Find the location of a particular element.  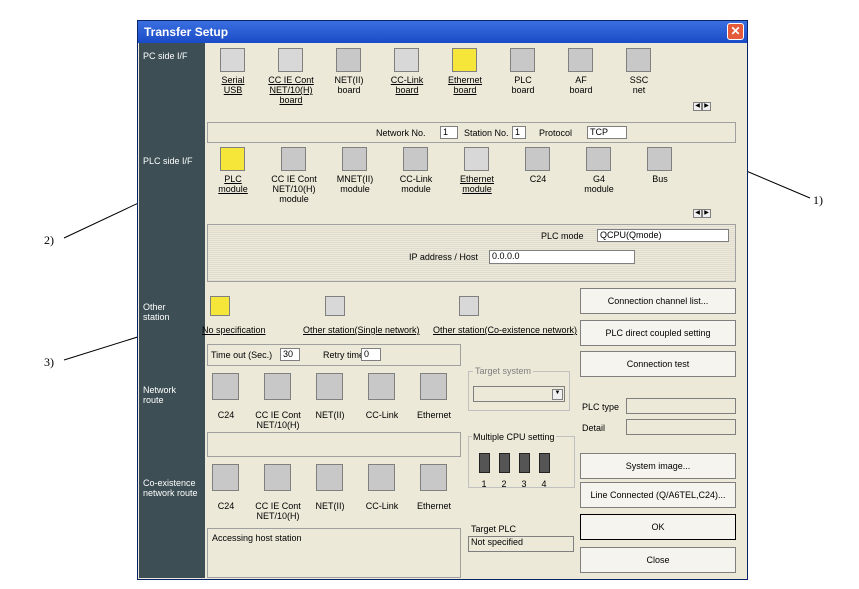

item-label: CC-Link module is located at coordinates (416, 184).